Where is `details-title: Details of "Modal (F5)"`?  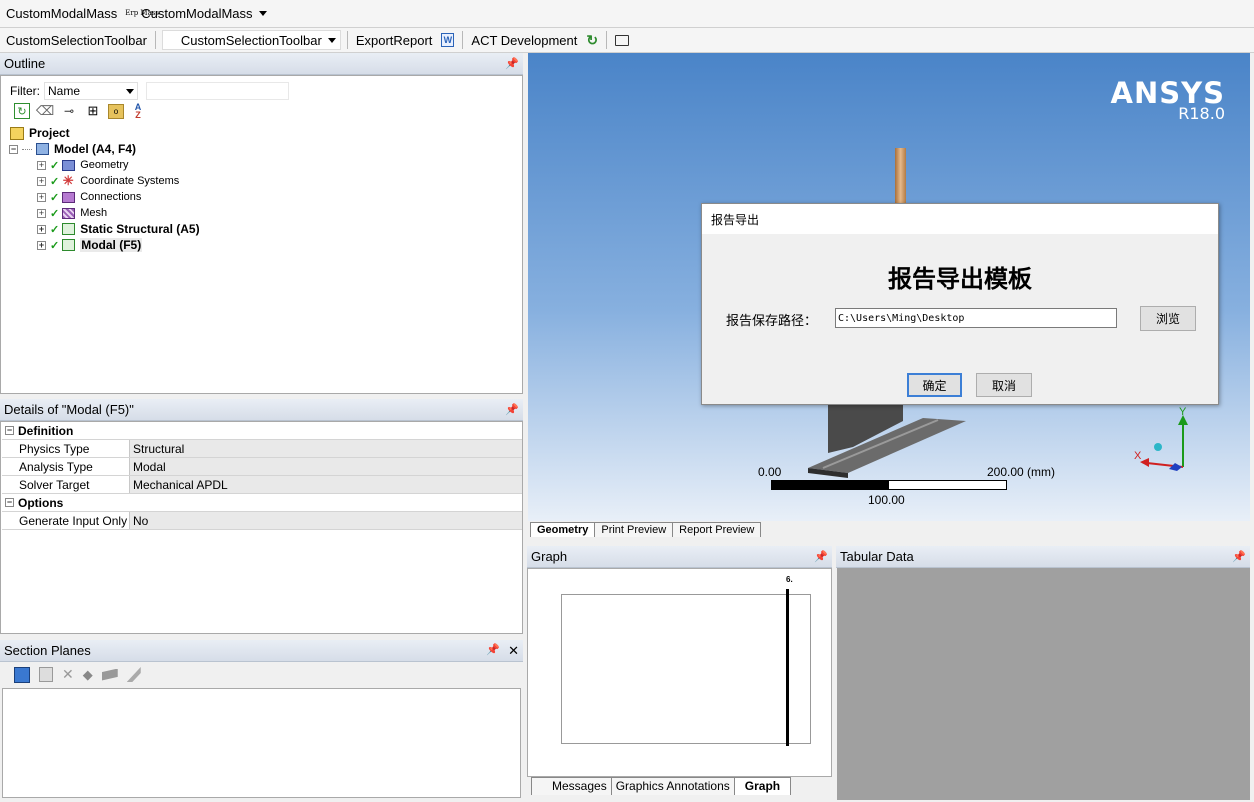
details-title: Details of "Modal (F5)" is located at coordinates (69, 409).